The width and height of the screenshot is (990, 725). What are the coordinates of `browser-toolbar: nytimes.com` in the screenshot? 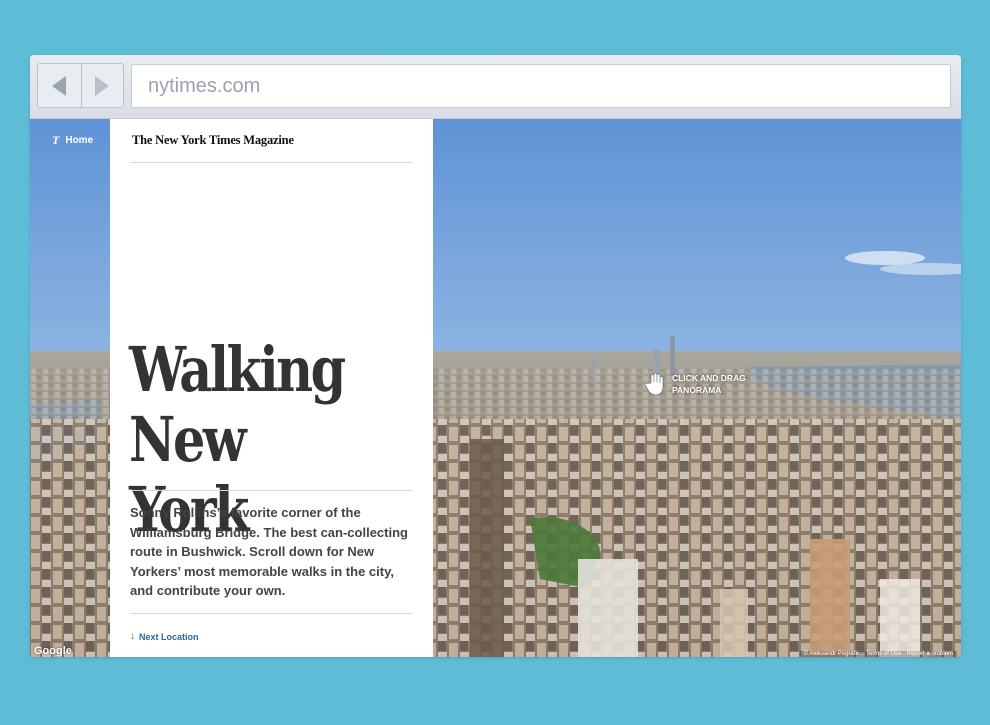 It's located at (495, 87).